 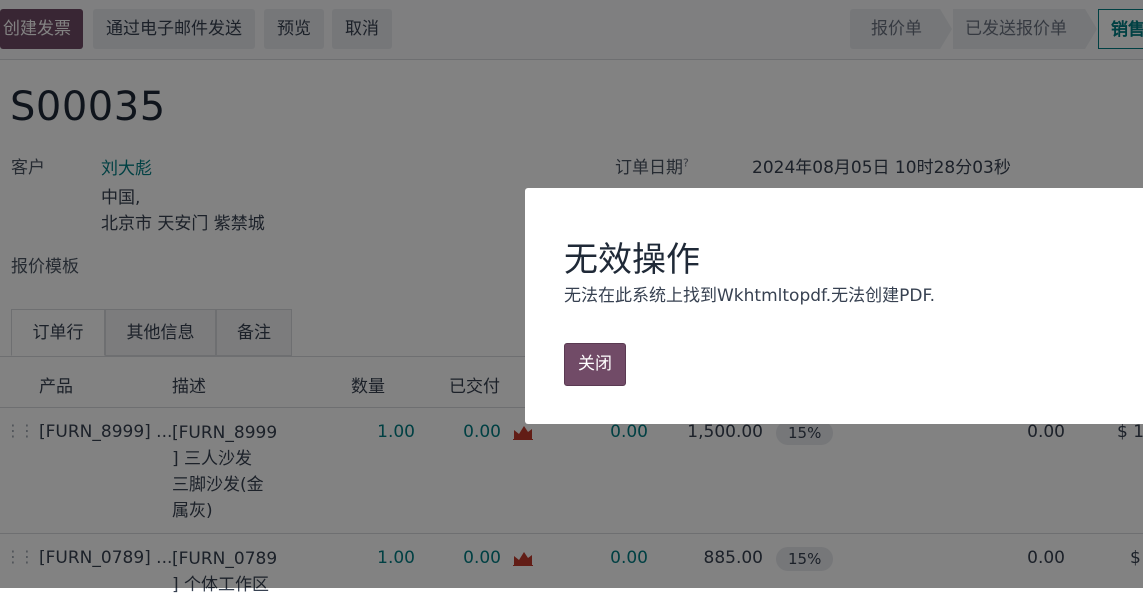 I want to click on dialog-title: 无效操作, so click(x=632, y=260).